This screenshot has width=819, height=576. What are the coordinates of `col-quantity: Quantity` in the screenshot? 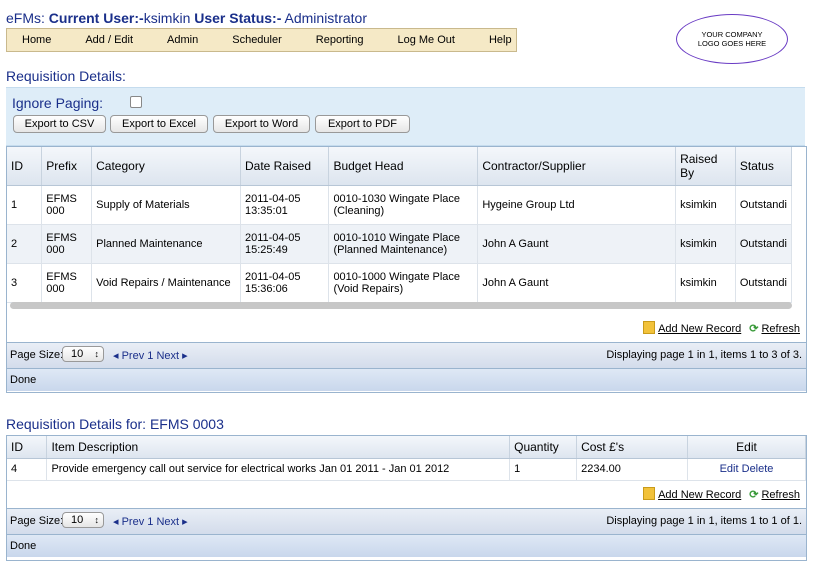 It's located at (543, 447).